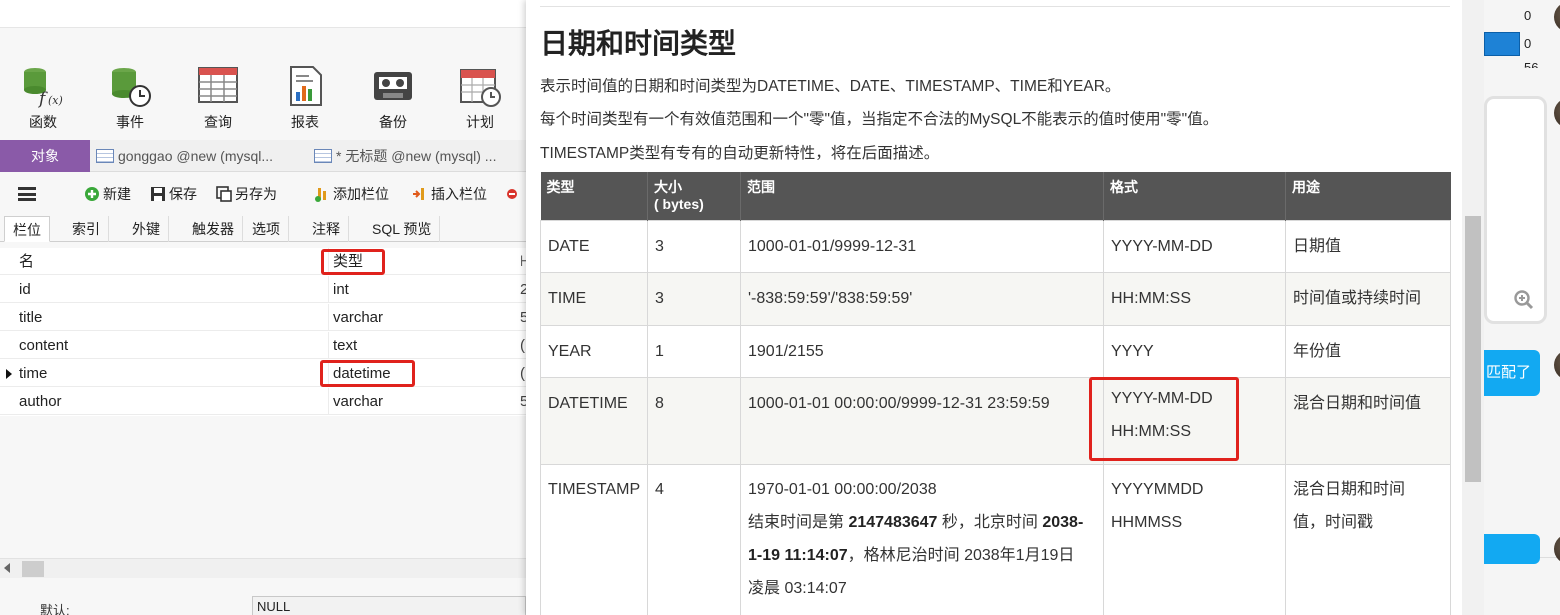 Image resolution: width=1560 pixels, height=615 pixels. What do you see at coordinates (995, 351) in the screenshot?
I see `table-row: YEAR 1 1901/2155 YYYY 年份值` at bounding box center [995, 351].